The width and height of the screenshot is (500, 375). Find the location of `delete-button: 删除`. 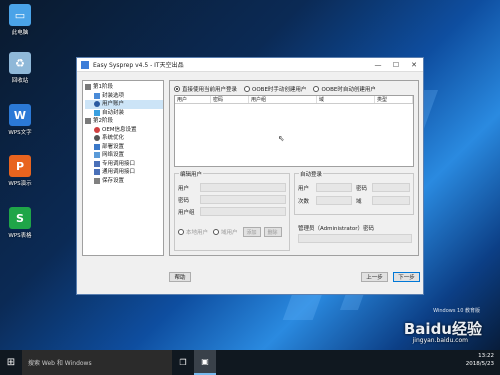

delete-button: 删除 is located at coordinates (272, 232).